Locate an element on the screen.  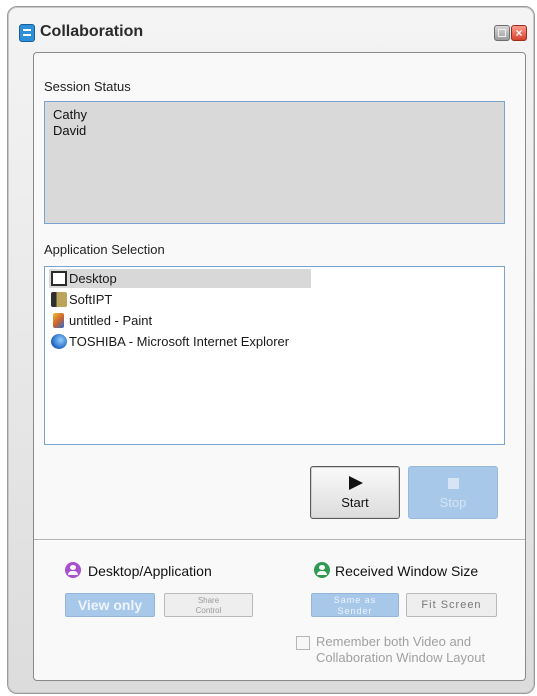
list-item-label: untitled - Paint is located at coordinates (111, 320).